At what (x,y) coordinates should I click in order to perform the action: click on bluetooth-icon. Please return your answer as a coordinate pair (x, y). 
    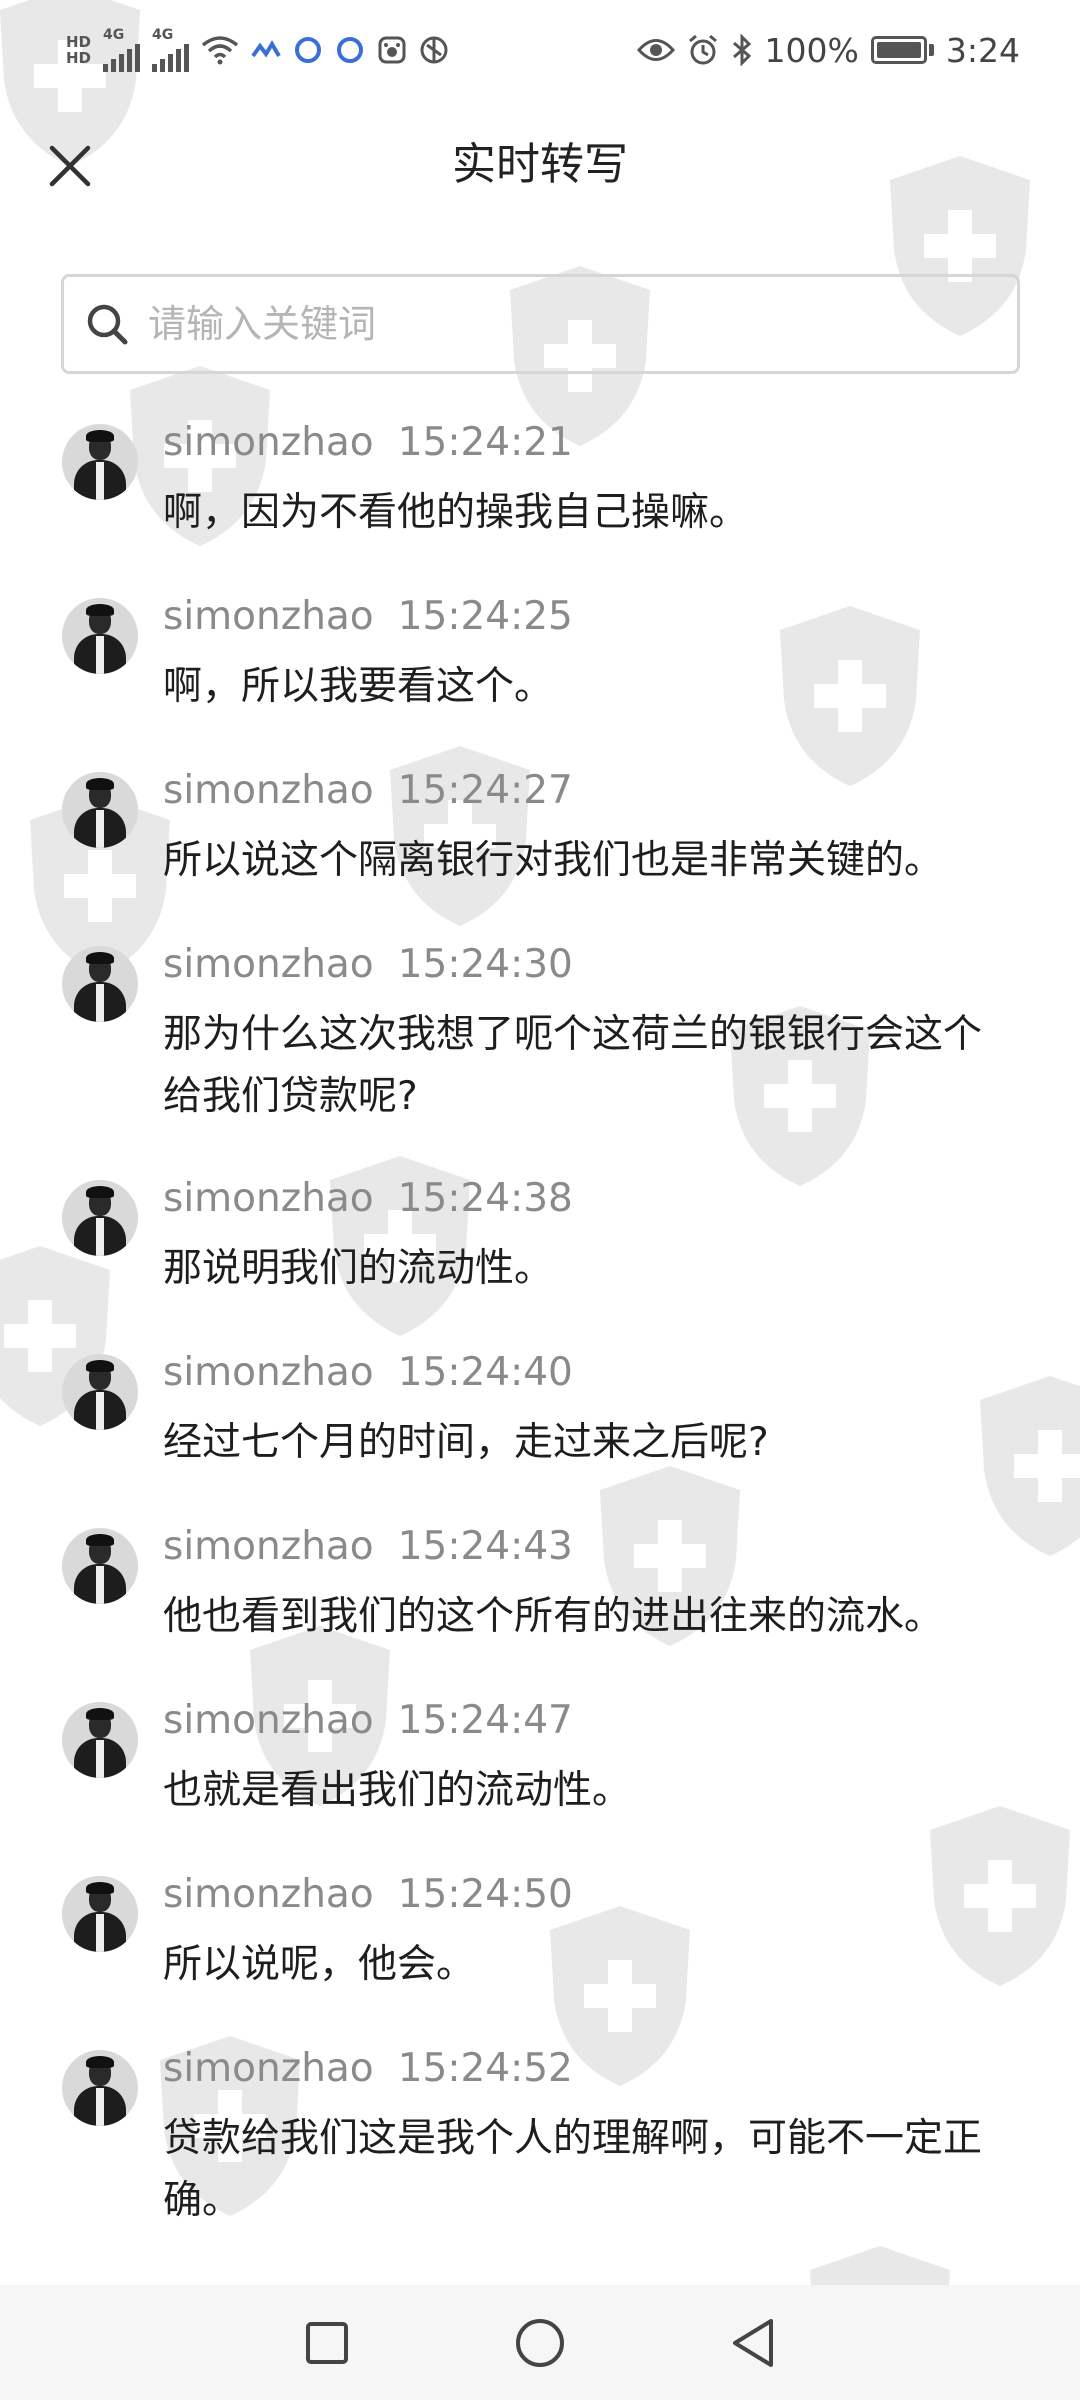
    Looking at the image, I should click on (742, 50).